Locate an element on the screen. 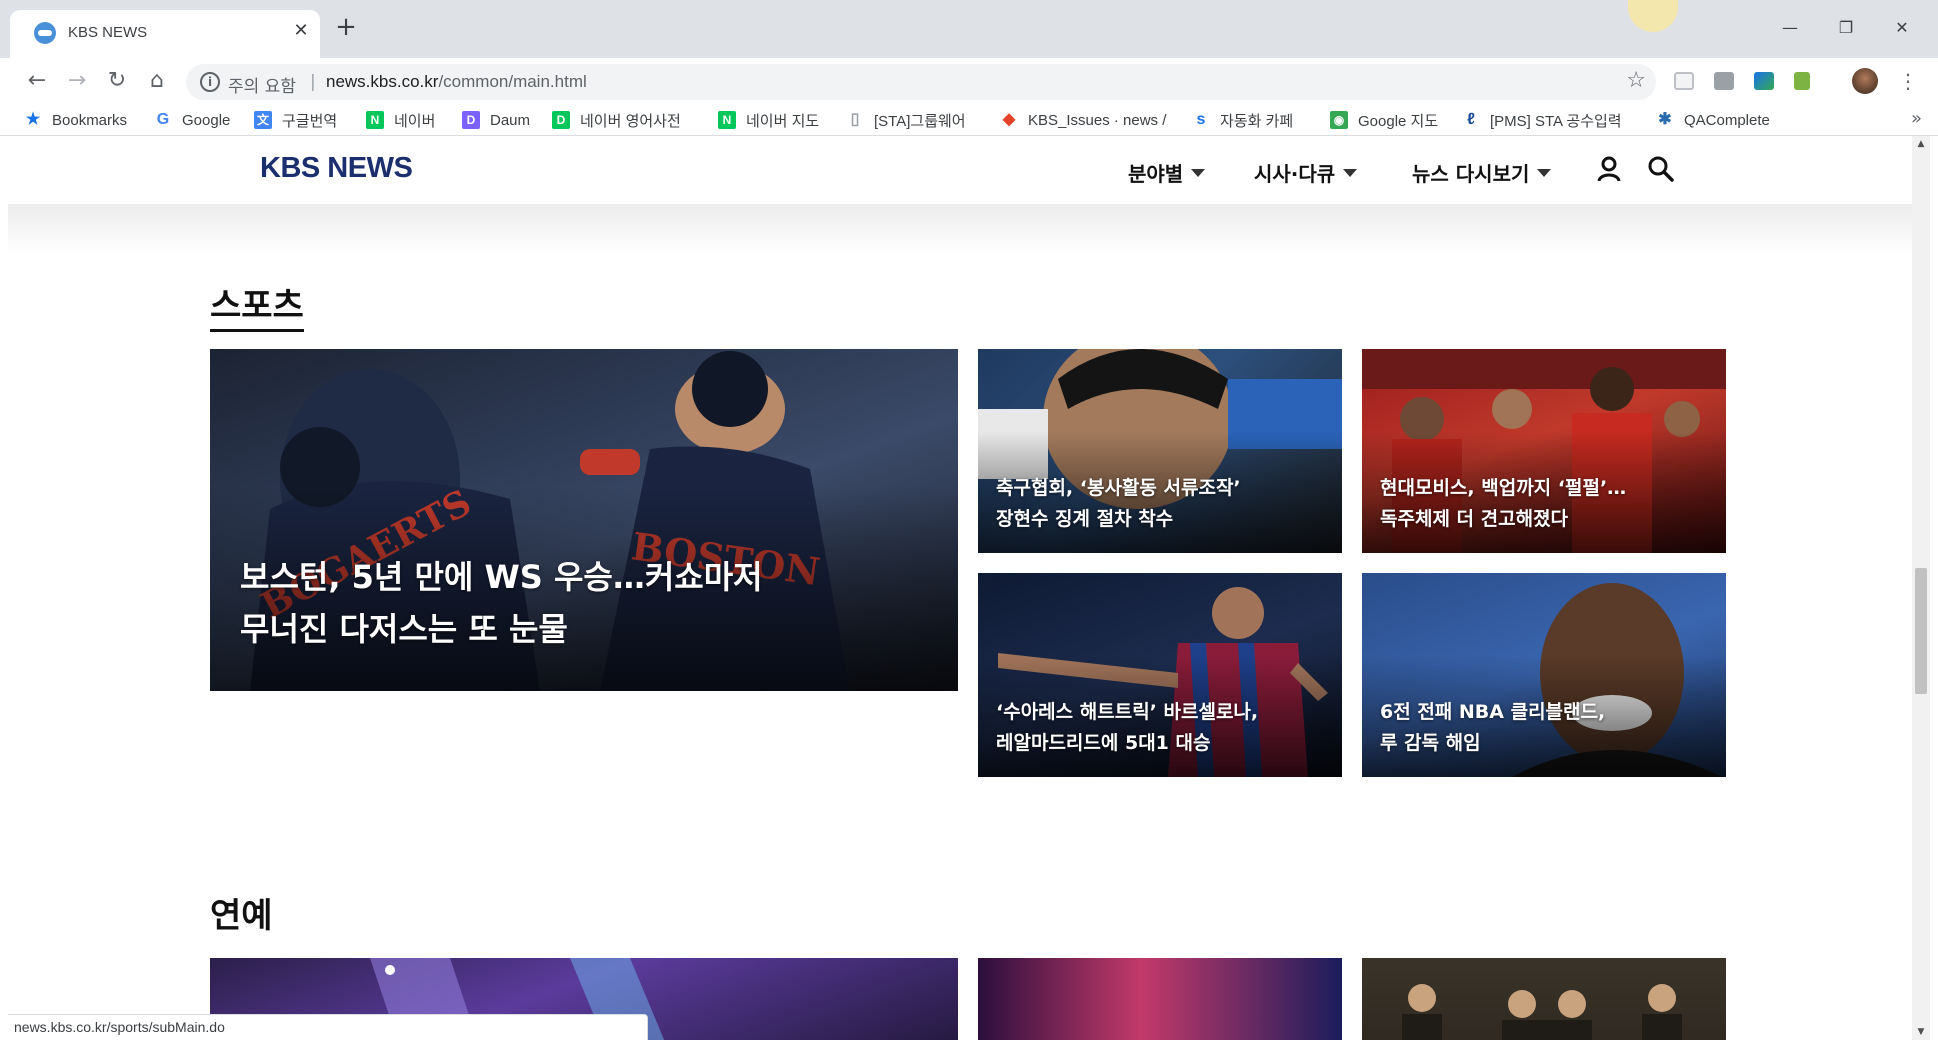 The image size is (1938, 1048). bookmark-item: ◆ KBS_Issues · news / is located at coordinates (1083, 120).